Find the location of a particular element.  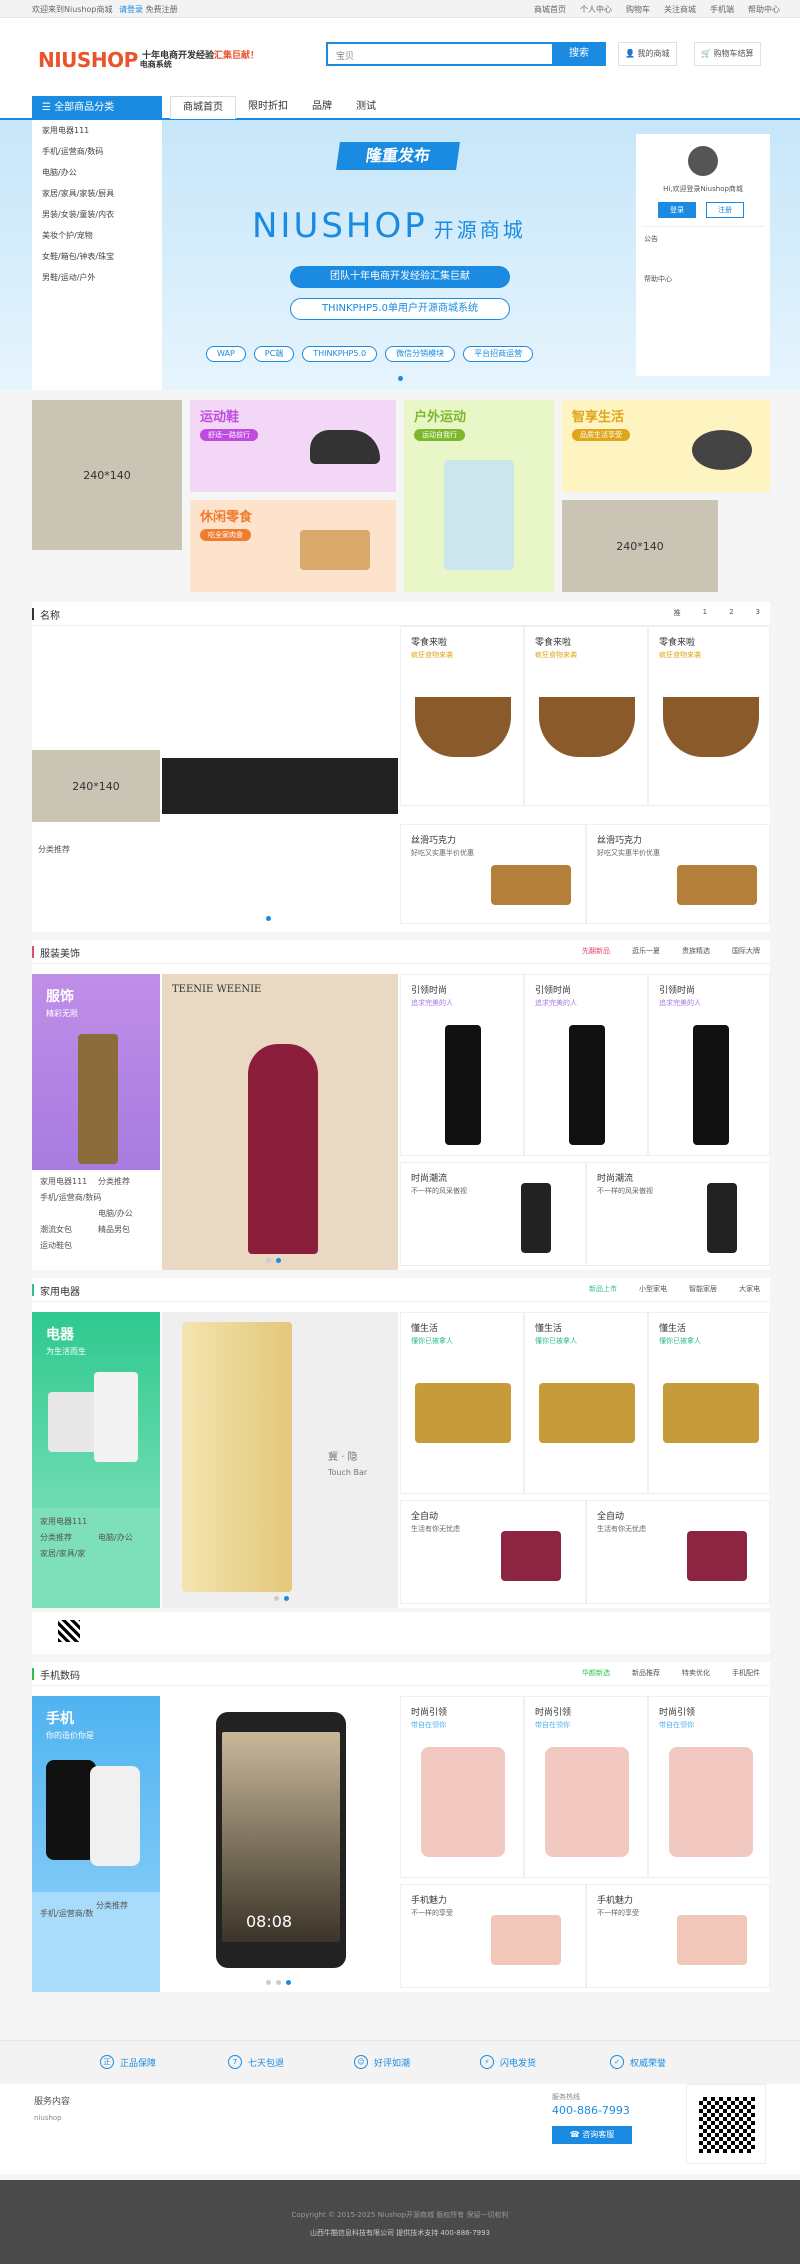

floor-tab: 3 is located at coordinates (758, 613).